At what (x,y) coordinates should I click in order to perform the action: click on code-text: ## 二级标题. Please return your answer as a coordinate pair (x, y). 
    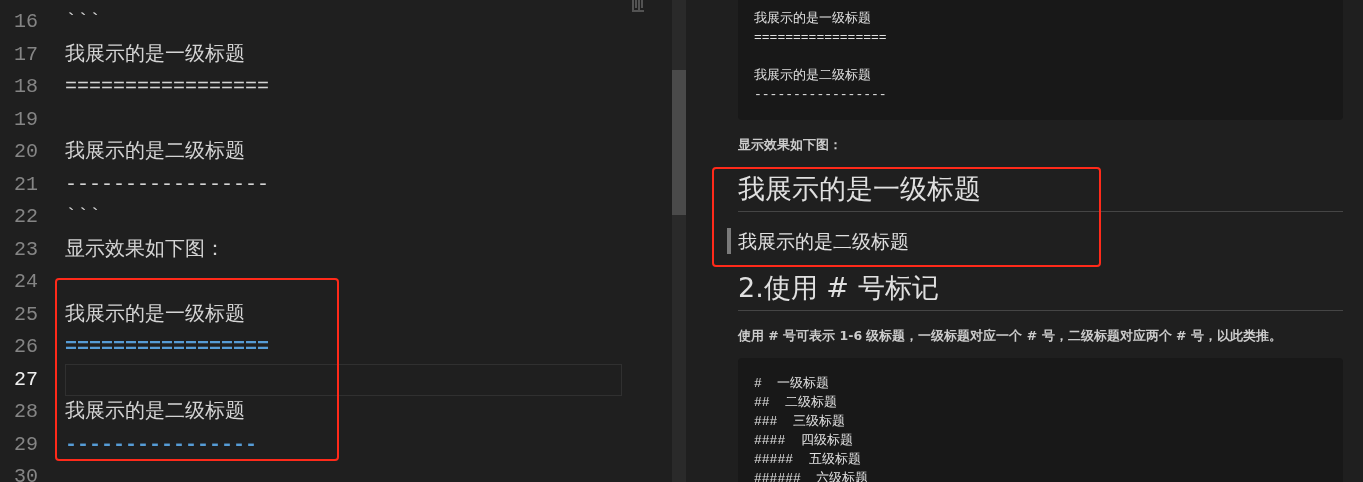
    Looking at the image, I should click on (796, 402).